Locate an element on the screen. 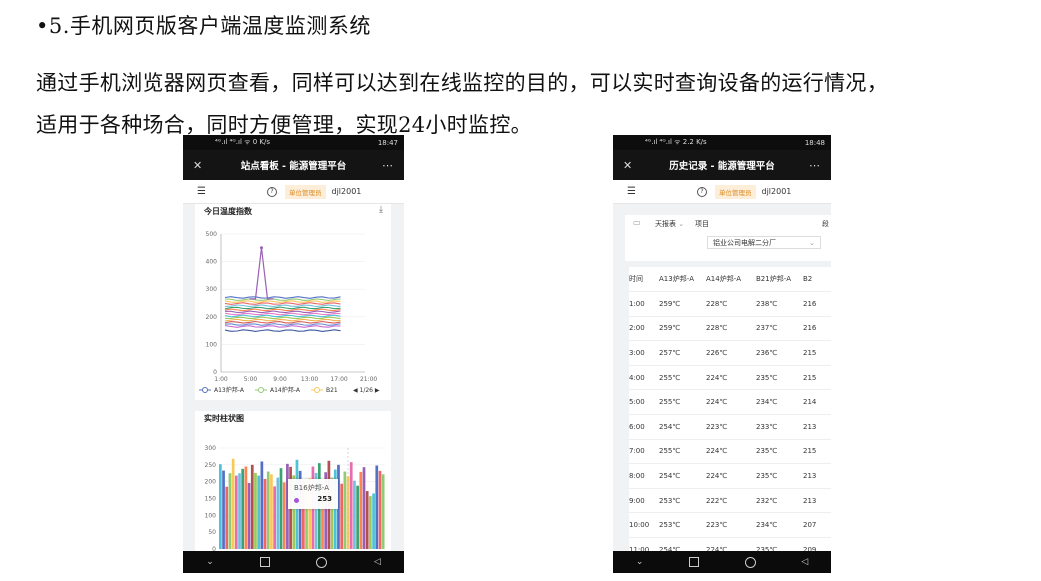  status-time: 18:47 is located at coordinates (387, 142).